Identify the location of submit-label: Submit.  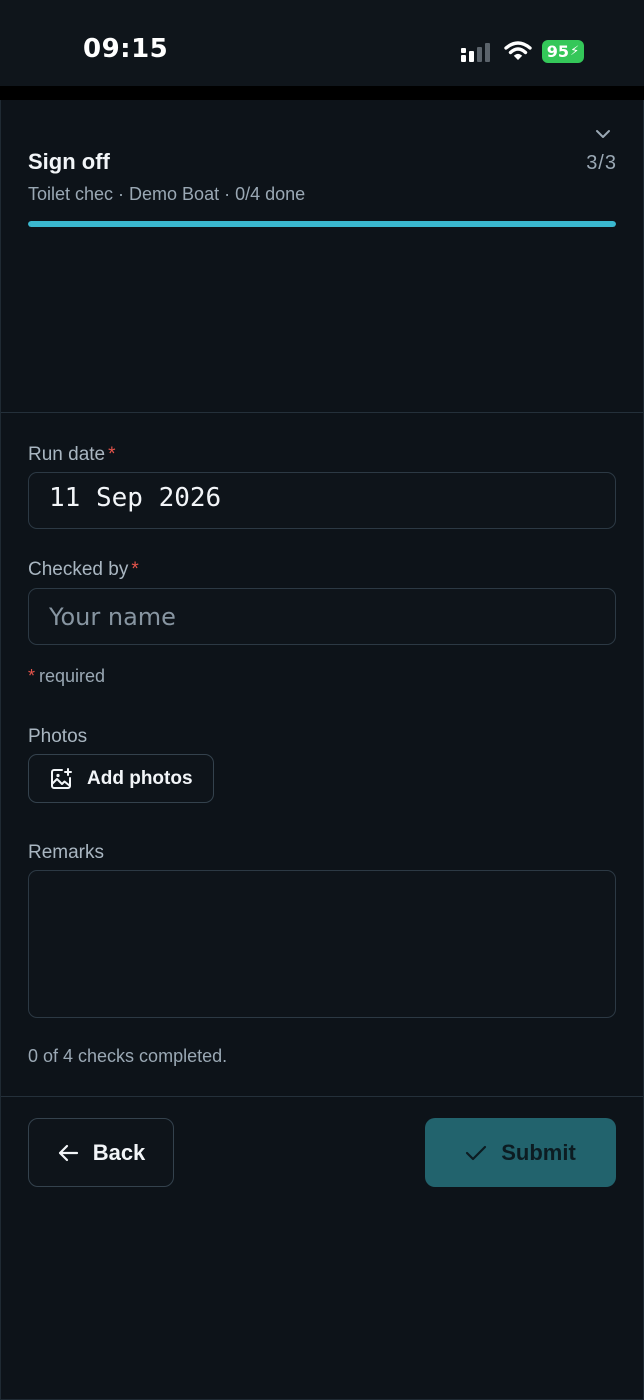
(538, 1152).